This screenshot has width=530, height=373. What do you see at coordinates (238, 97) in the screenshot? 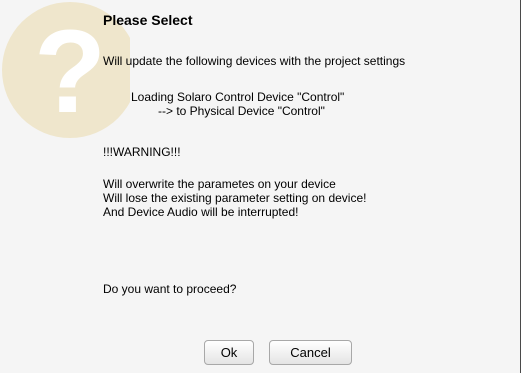
I see `loading-device-text: Loading Solaro Control Device "Control"` at bounding box center [238, 97].